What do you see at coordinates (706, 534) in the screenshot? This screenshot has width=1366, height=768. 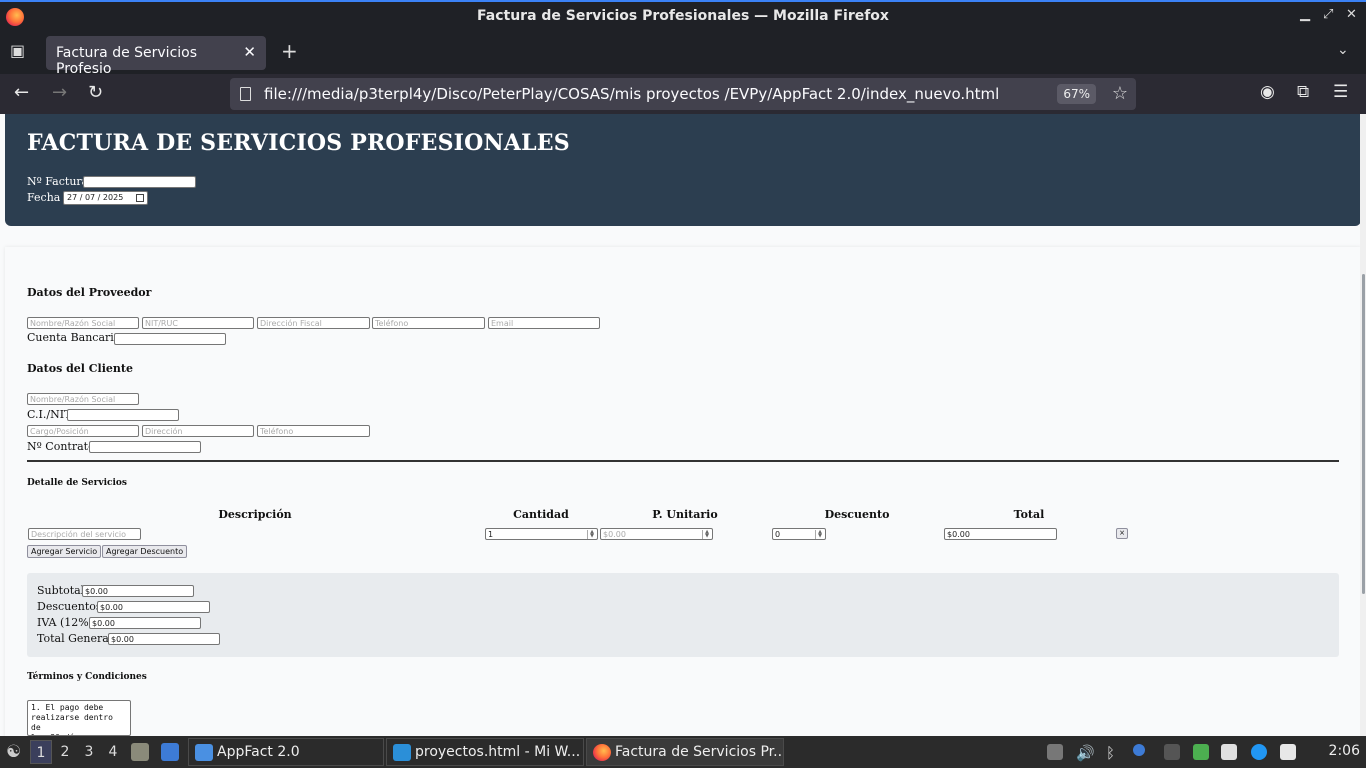 I see `unit-price-stepper: ▲ ▼` at bounding box center [706, 534].